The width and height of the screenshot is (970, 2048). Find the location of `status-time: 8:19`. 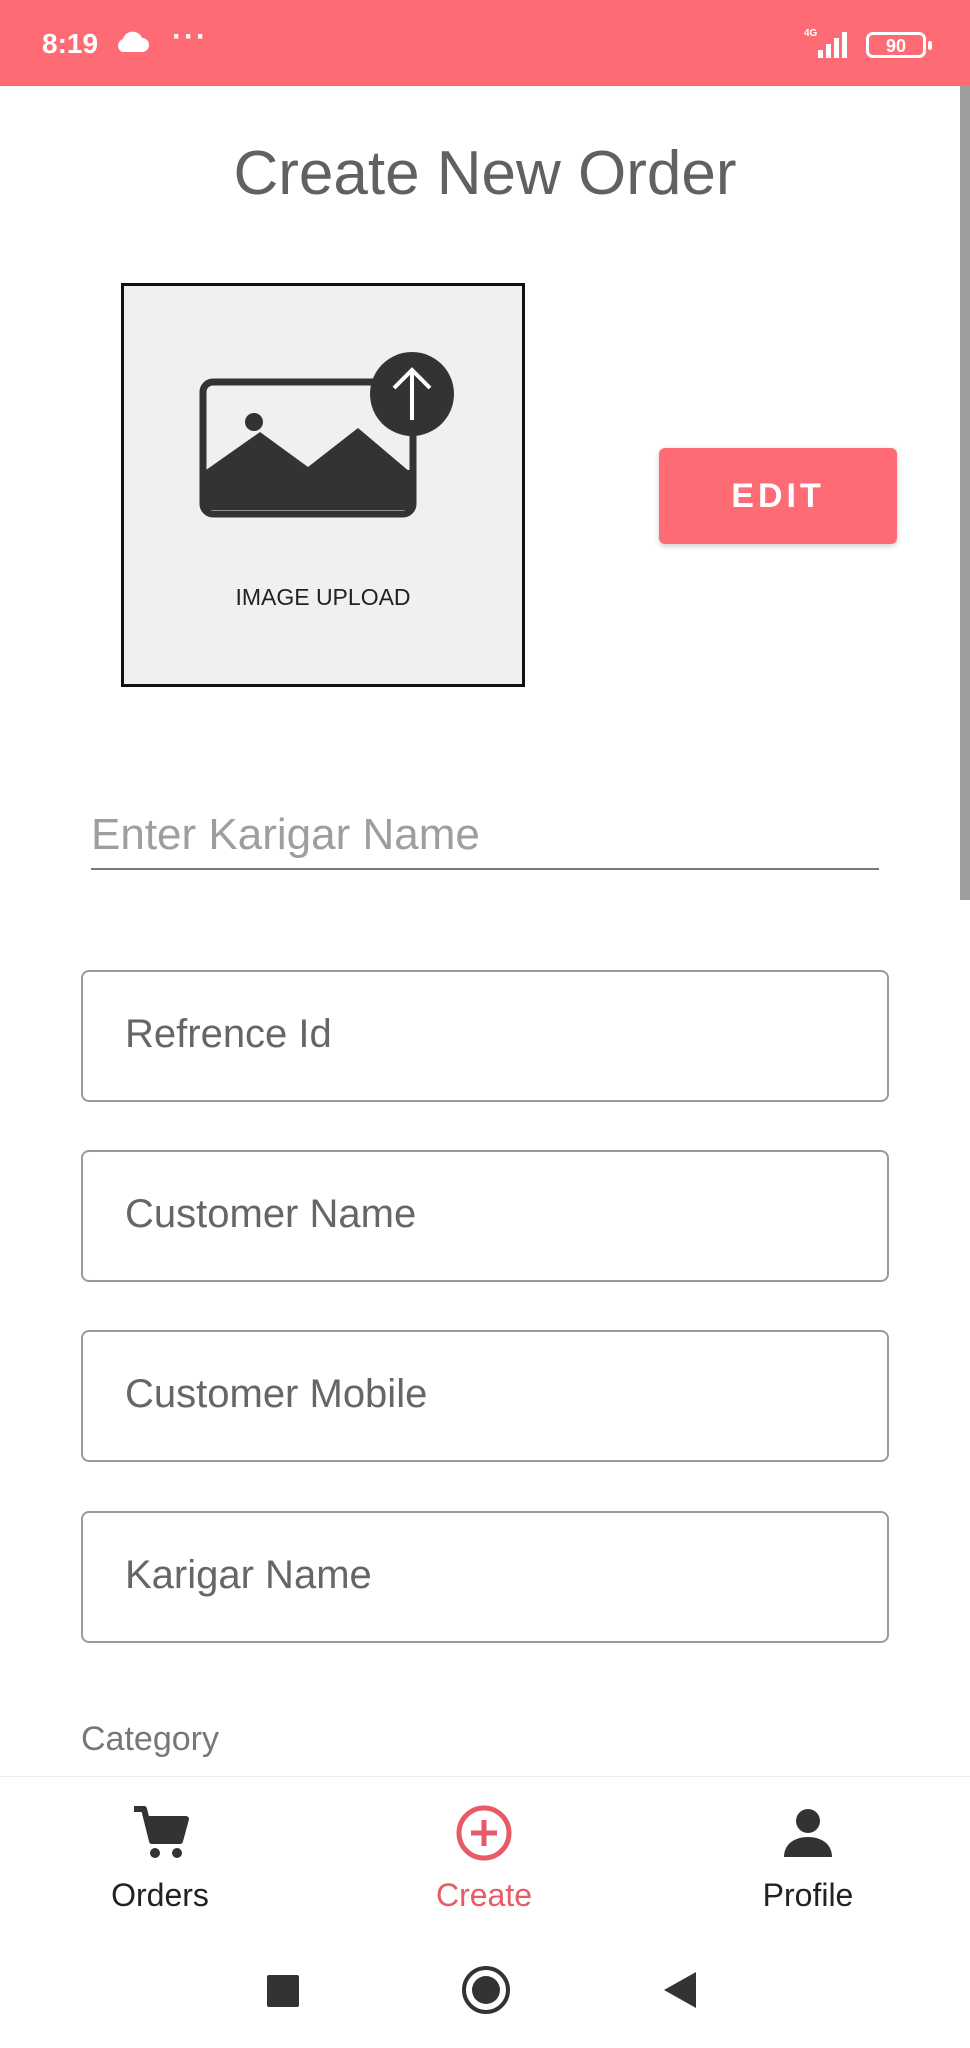

status-time: 8:19 is located at coordinates (70, 43).